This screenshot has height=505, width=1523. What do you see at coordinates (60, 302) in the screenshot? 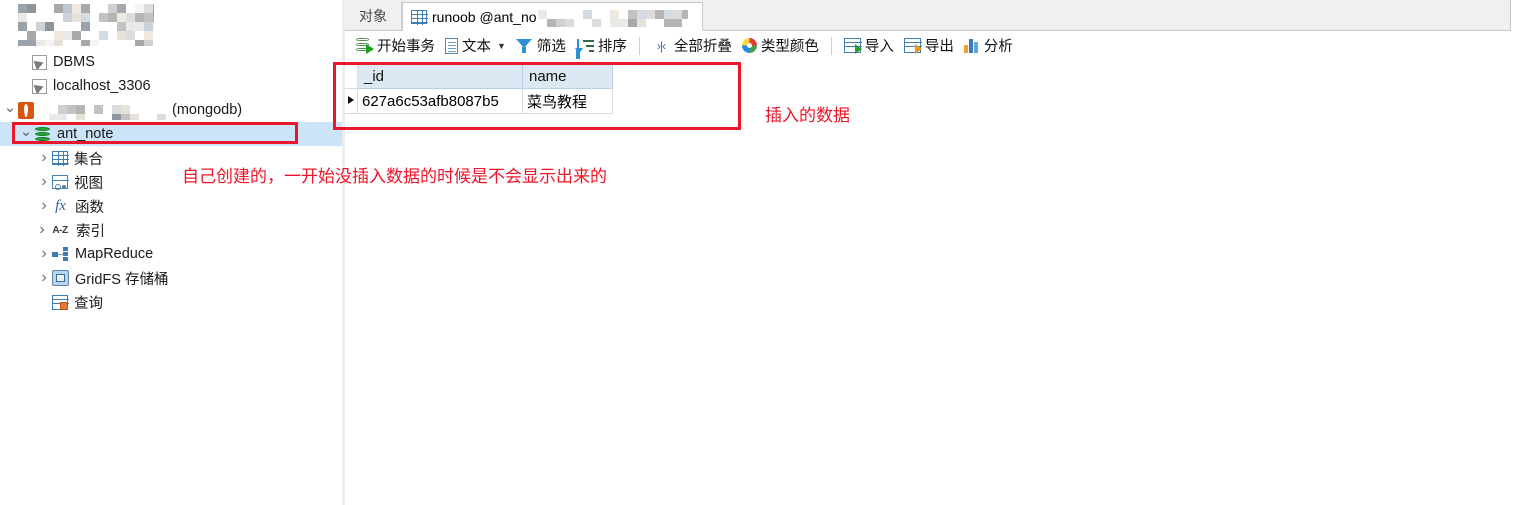
I see `query-icon` at bounding box center [60, 302].